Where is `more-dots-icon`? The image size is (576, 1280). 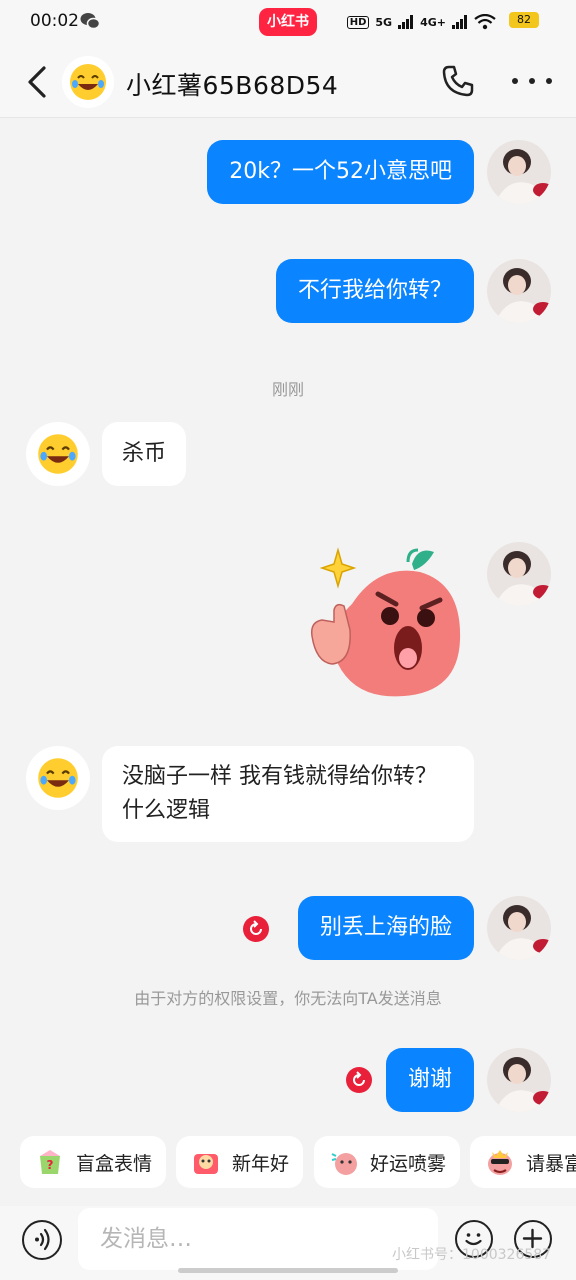
more-dots-icon is located at coordinates (532, 81).